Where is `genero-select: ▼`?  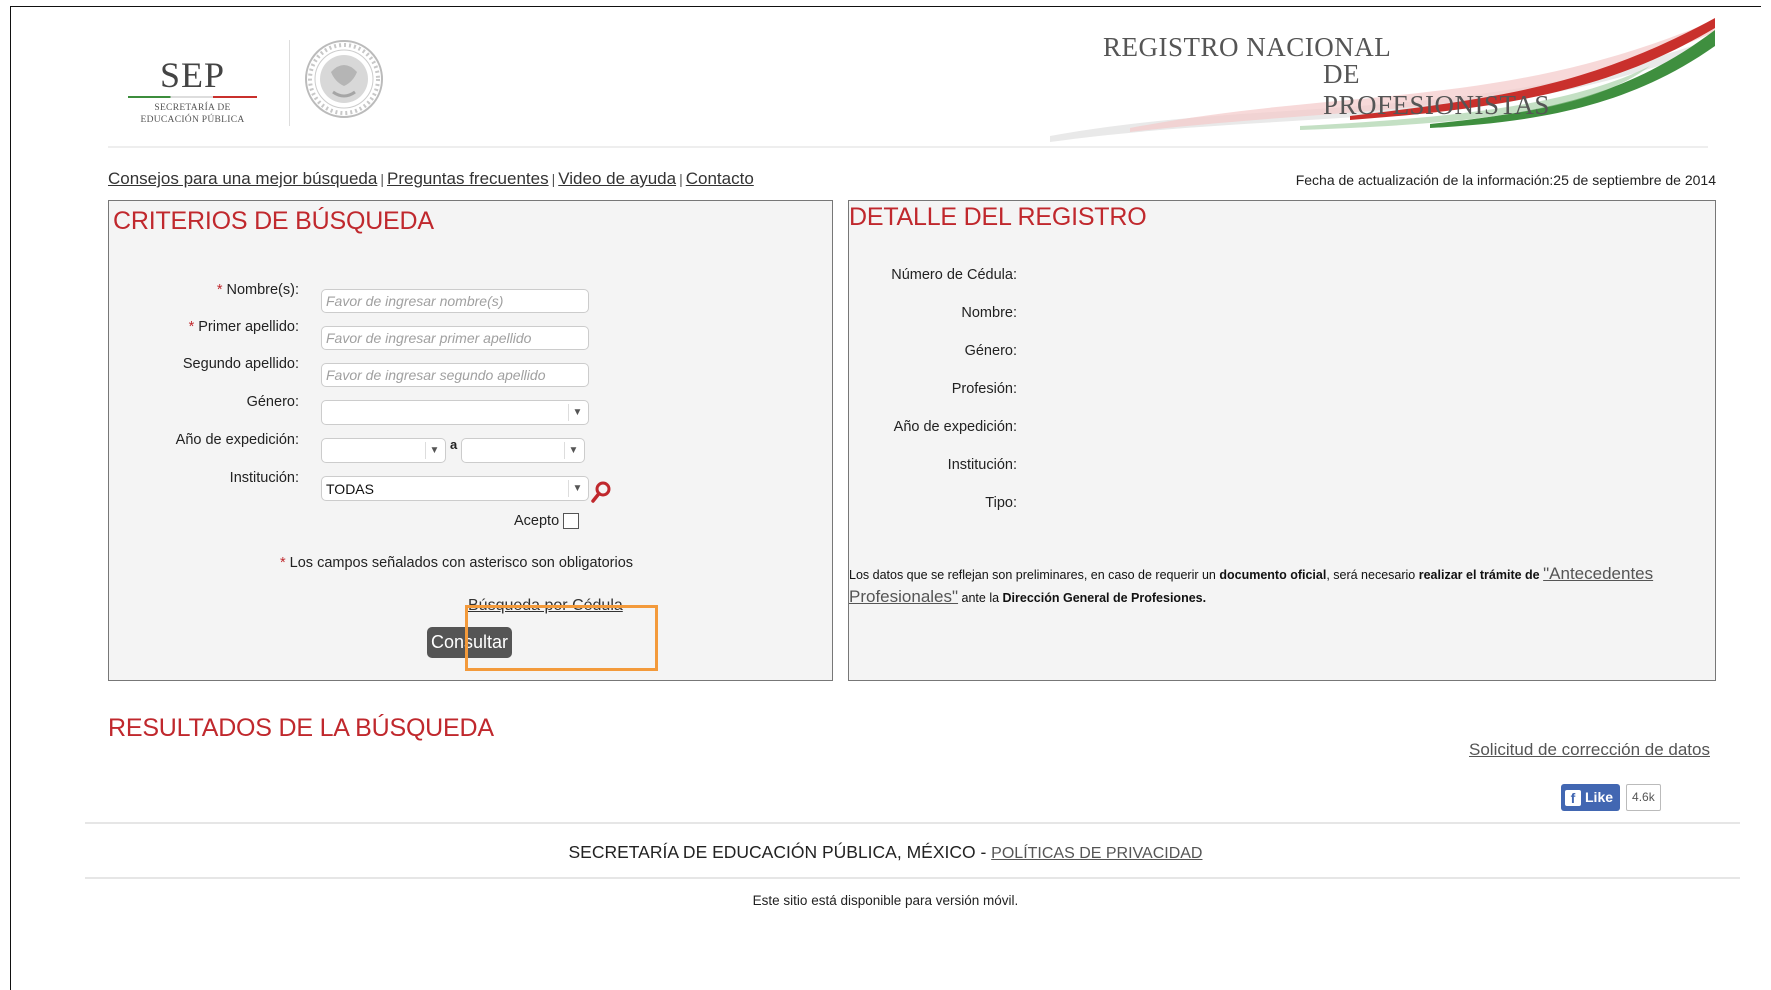
genero-select: ▼ is located at coordinates (455, 412).